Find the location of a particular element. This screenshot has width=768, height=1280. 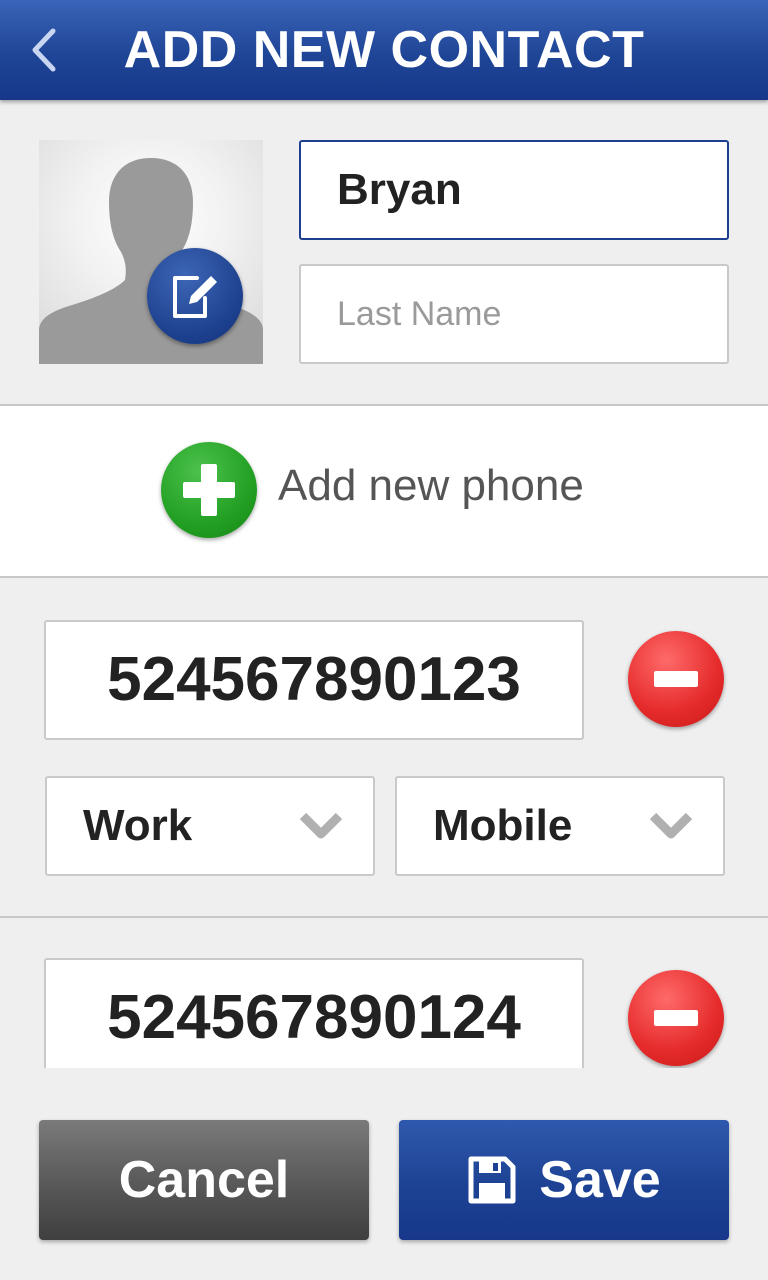

phone-list-scroll-area: 524567890124 is located at coordinates (384, 993).